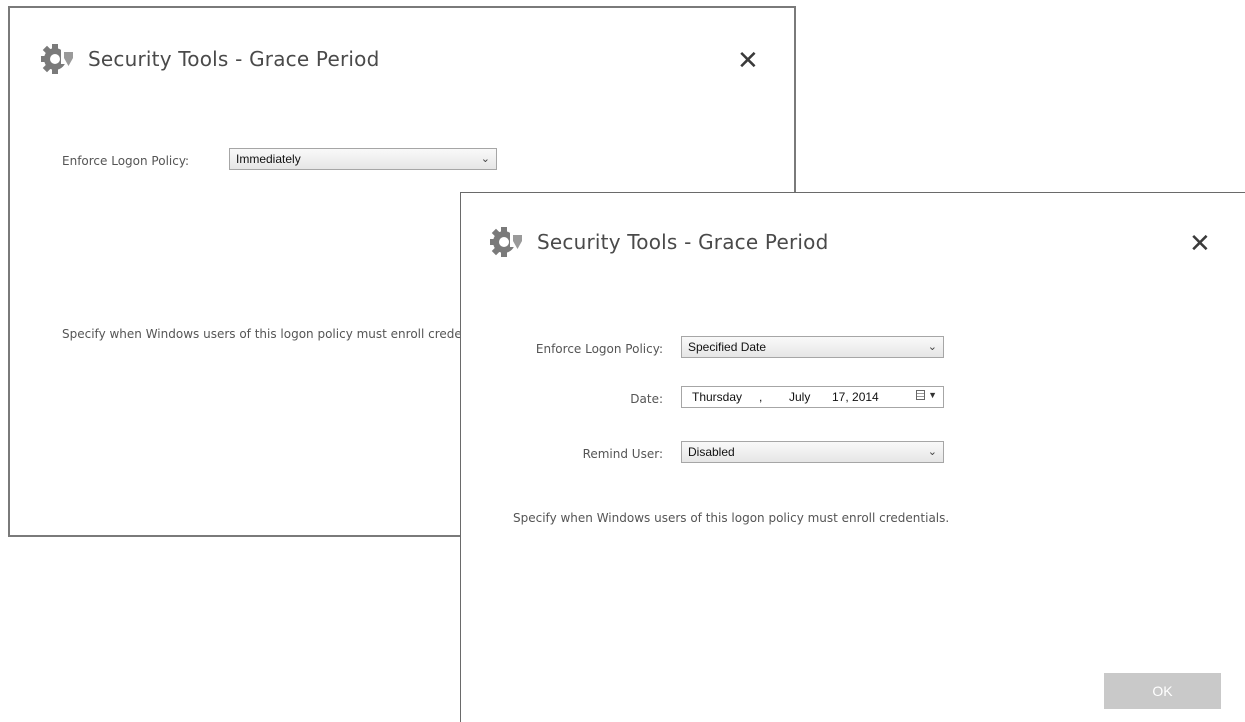 This screenshot has width=1245, height=722. What do you see at coordinates (812, 347) in the screenshot?
I see `enforce-logon-policy-select: Specified Date ⌄` at bounding box center [812, 347].